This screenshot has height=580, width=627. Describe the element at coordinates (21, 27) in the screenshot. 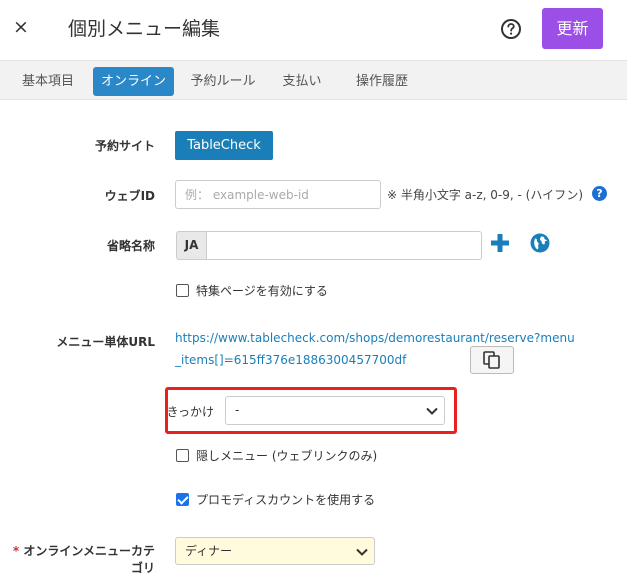

I see `close-button: ×` at that location.